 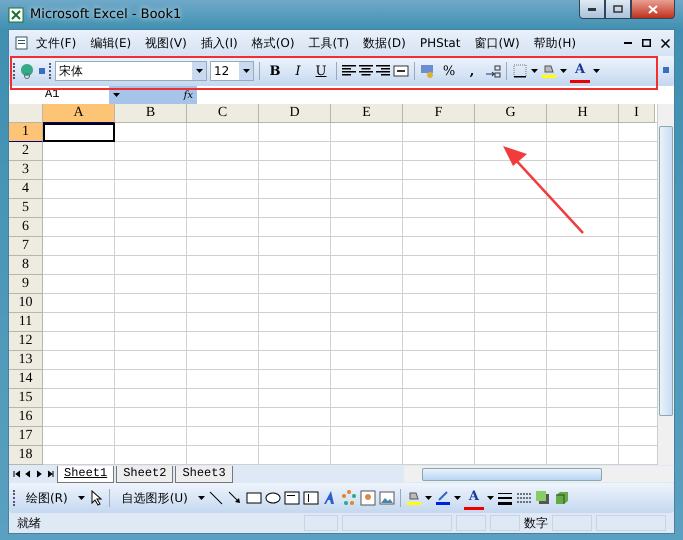 What do you see at coordinates (272, 498) in the screenshot?
I see `oval-icon` at bounding box center [272, 498].